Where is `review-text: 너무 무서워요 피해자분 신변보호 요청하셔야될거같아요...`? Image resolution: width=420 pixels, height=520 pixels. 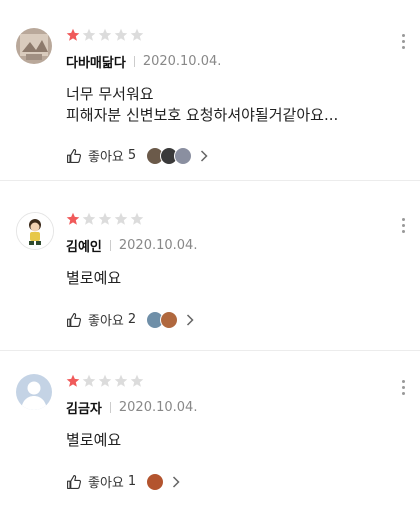 review-text: 너무 무서워요 피해자분 신변보호 요청하셔야될거같아요... is located at coordinates (202, 104).